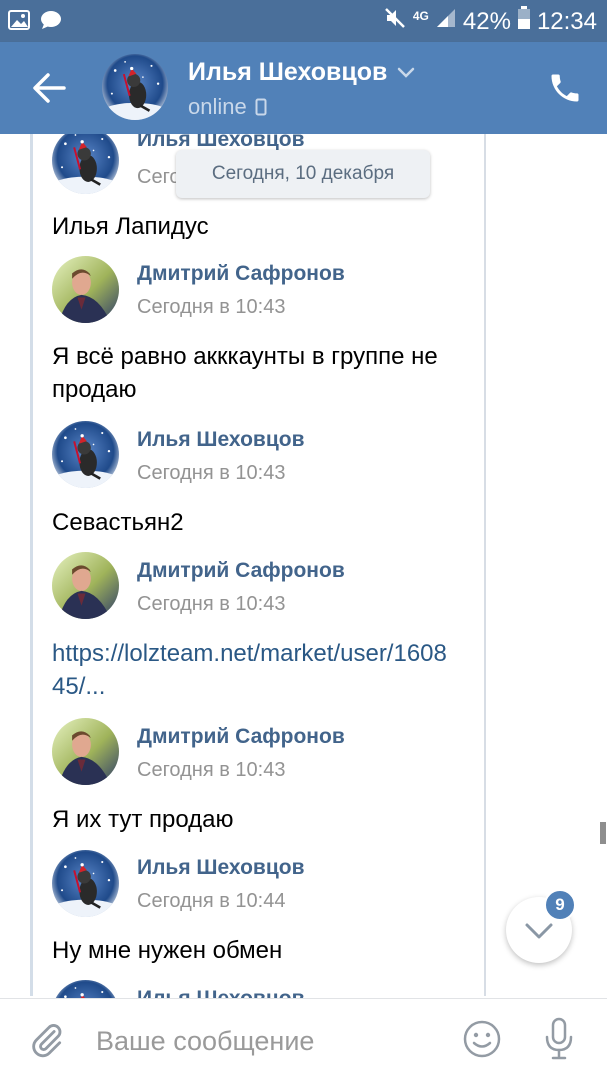 This screenshot has height=1080, width=607. I want to click on message-text: Севастьян2, so click(118, 522).